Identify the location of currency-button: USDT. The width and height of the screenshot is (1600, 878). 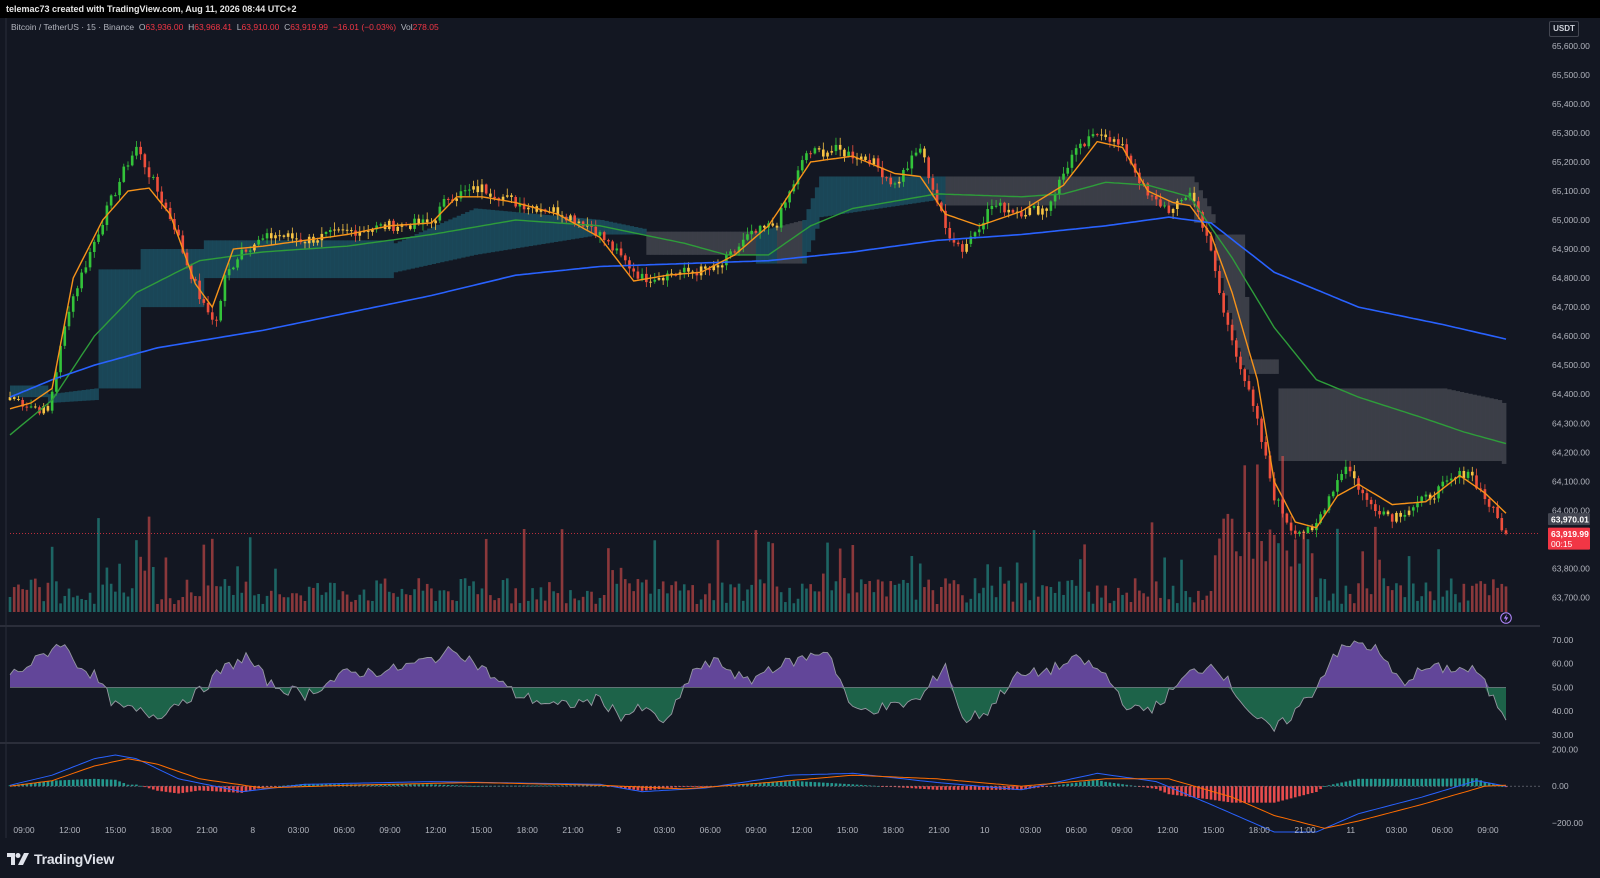
(1564, 29).